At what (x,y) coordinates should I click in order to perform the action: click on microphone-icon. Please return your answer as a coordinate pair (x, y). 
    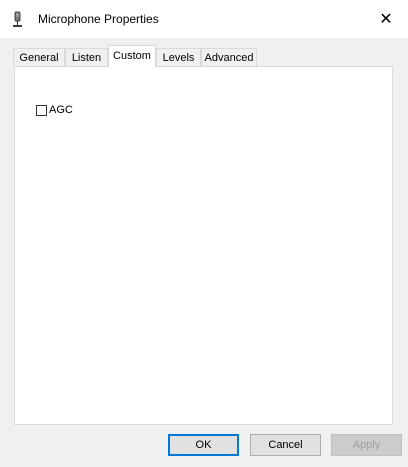
    Looking at the image, I should click on (18, 20).